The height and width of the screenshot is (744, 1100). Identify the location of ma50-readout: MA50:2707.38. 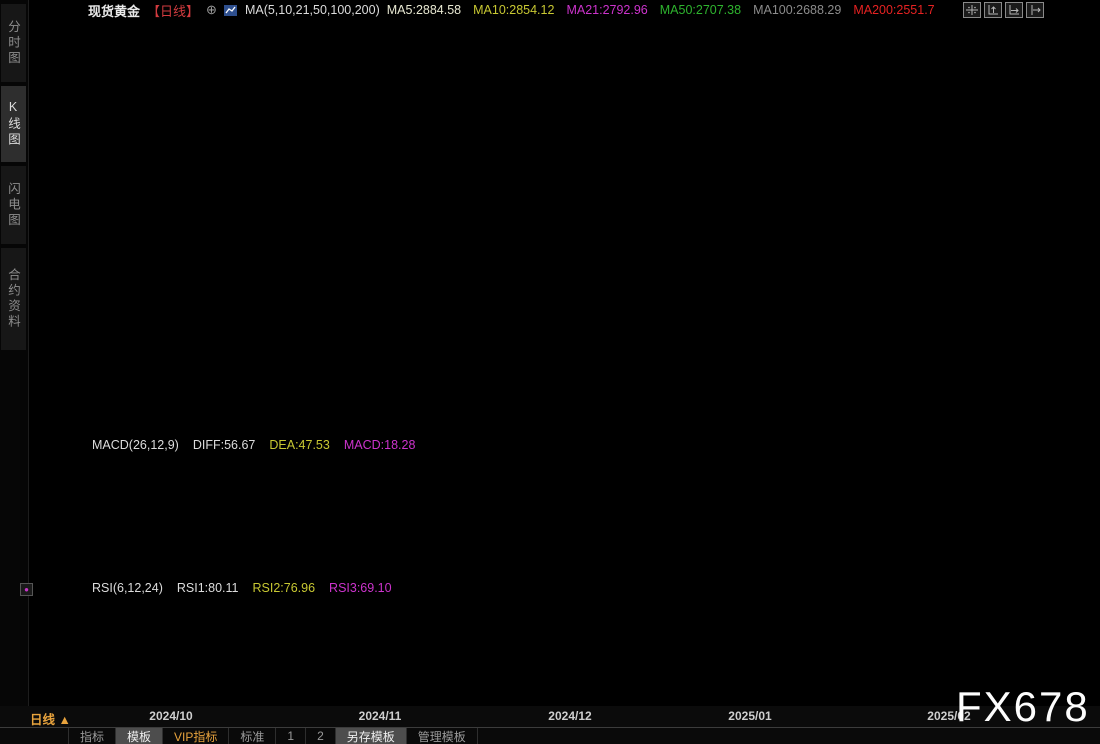
(700, 10).